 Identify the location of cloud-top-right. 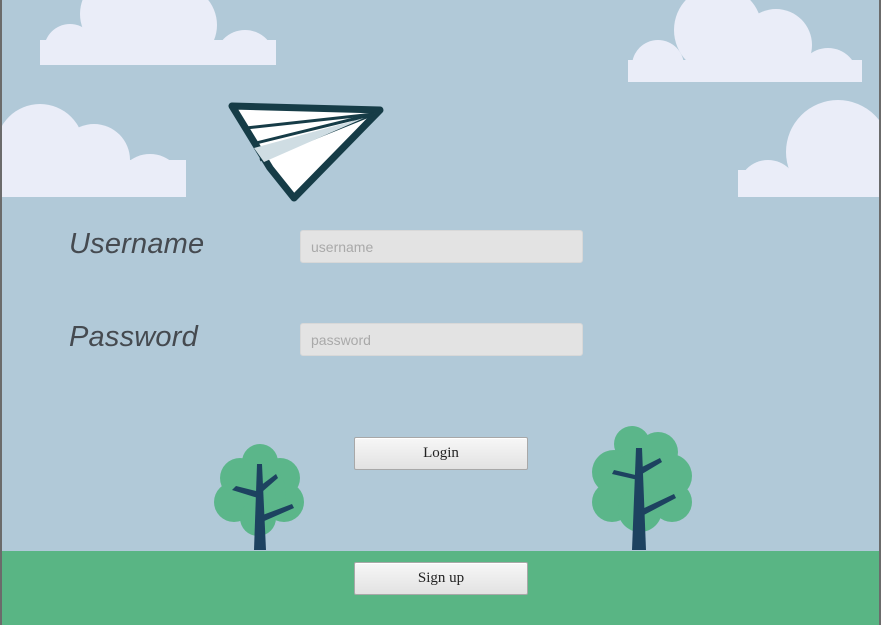
(745, 42).